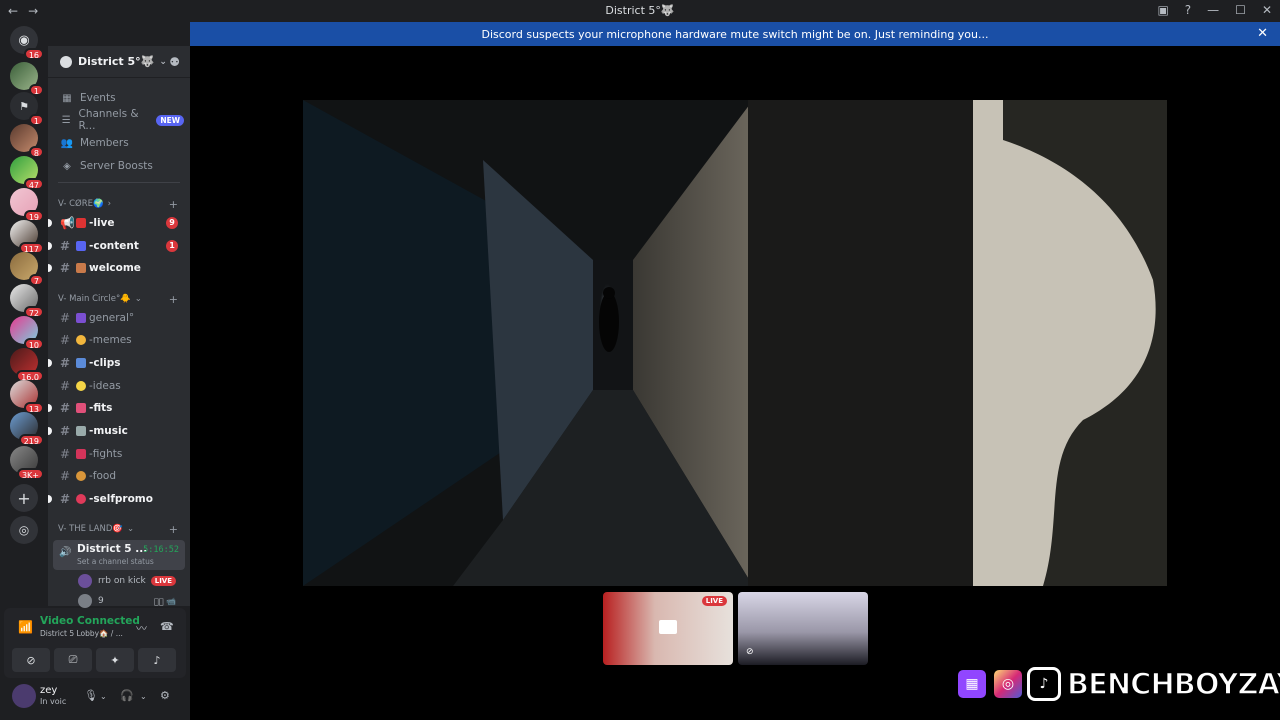 The image size is (1280, 720). I want to click on channel-selfpromo: # -selfpromo, so click(116, 499).